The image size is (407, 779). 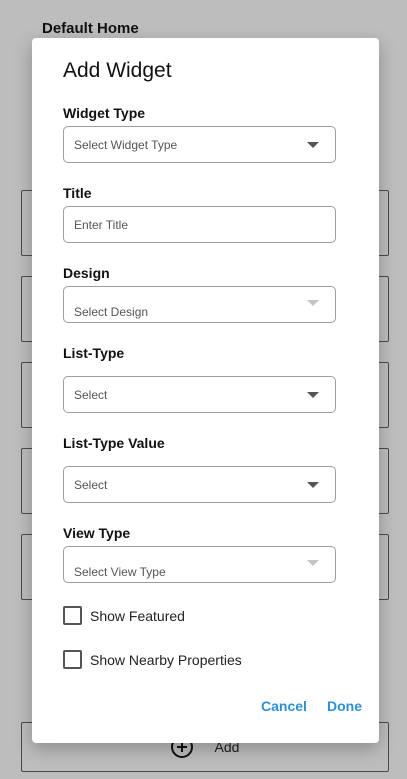 I want to click on list-type-placeholder: Select, so click(x=91, y=395).